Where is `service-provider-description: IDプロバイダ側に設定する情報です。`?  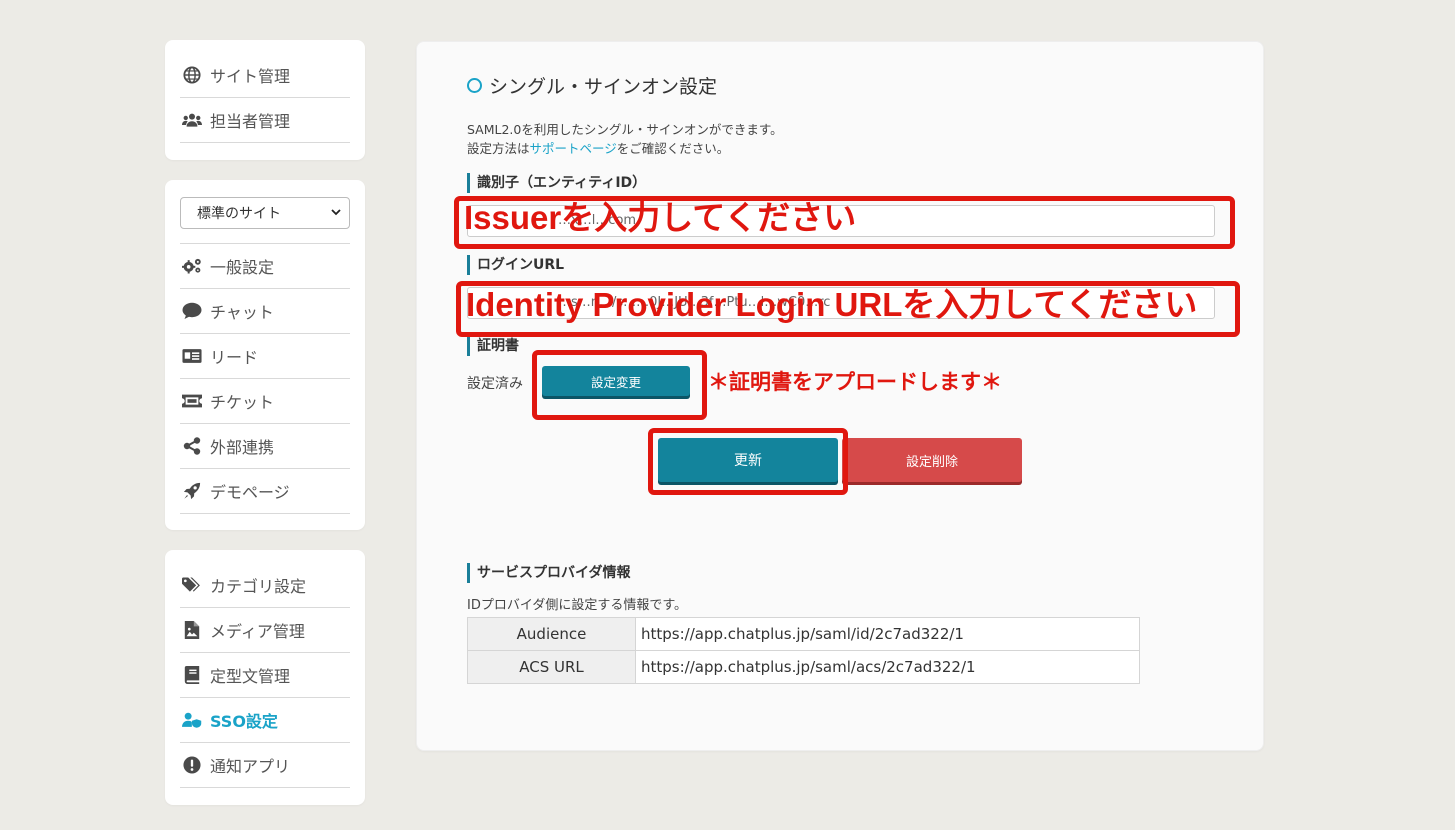 service-provider-description: IDプロバイダ側に設定する情報です。 is located at coordinates (577, 605).